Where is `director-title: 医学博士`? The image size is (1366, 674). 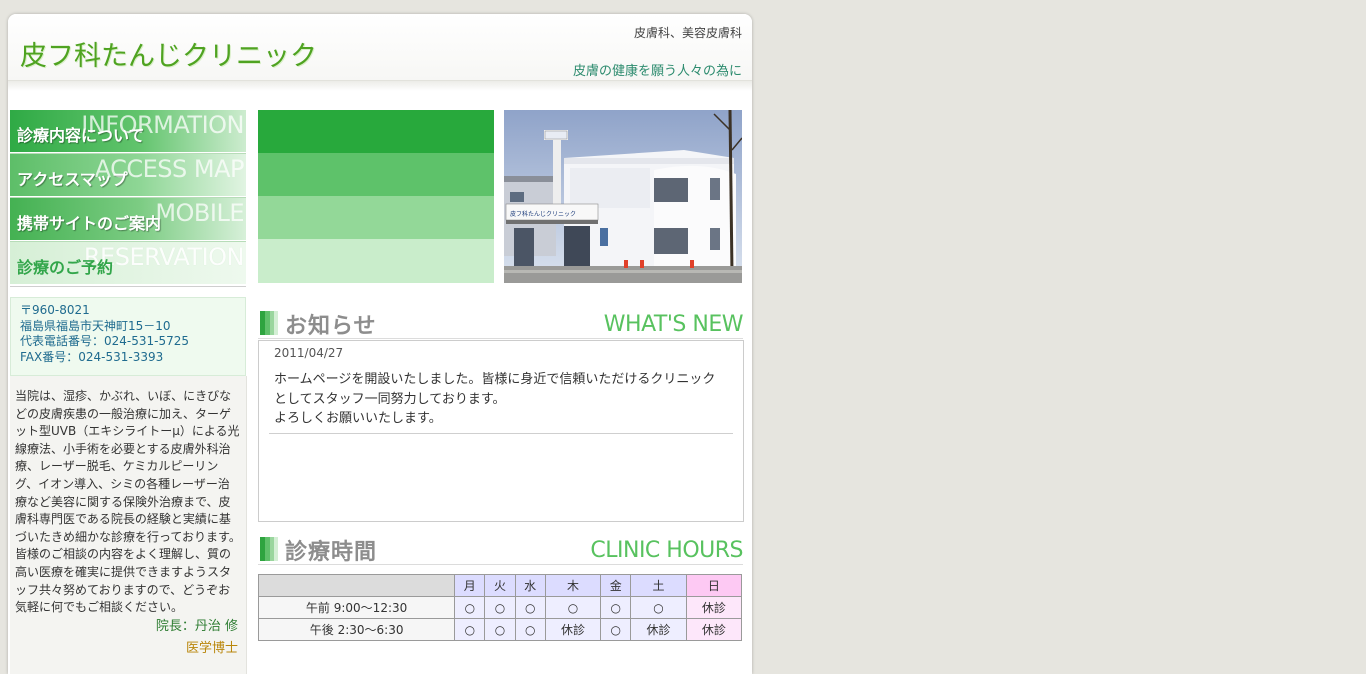
director-title: 医学博士 is located at coordinates (211, 648).